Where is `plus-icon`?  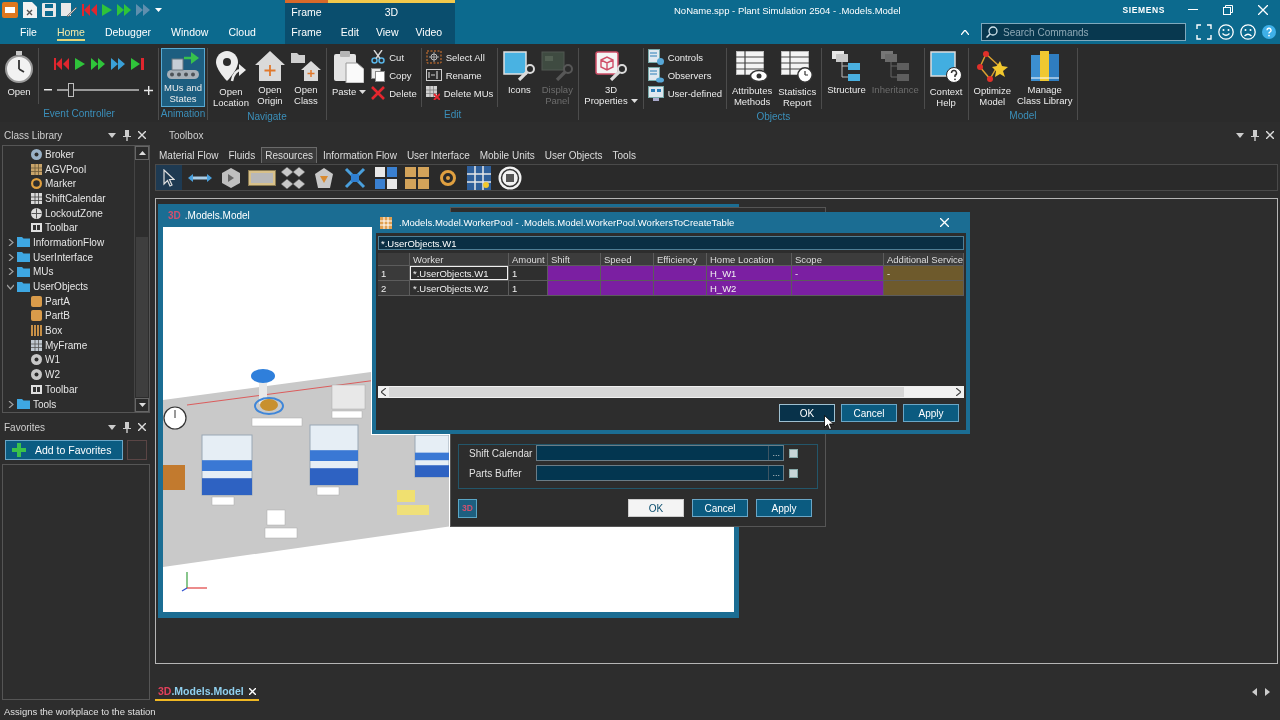
plus-icon is located at coordinates (148, 90).